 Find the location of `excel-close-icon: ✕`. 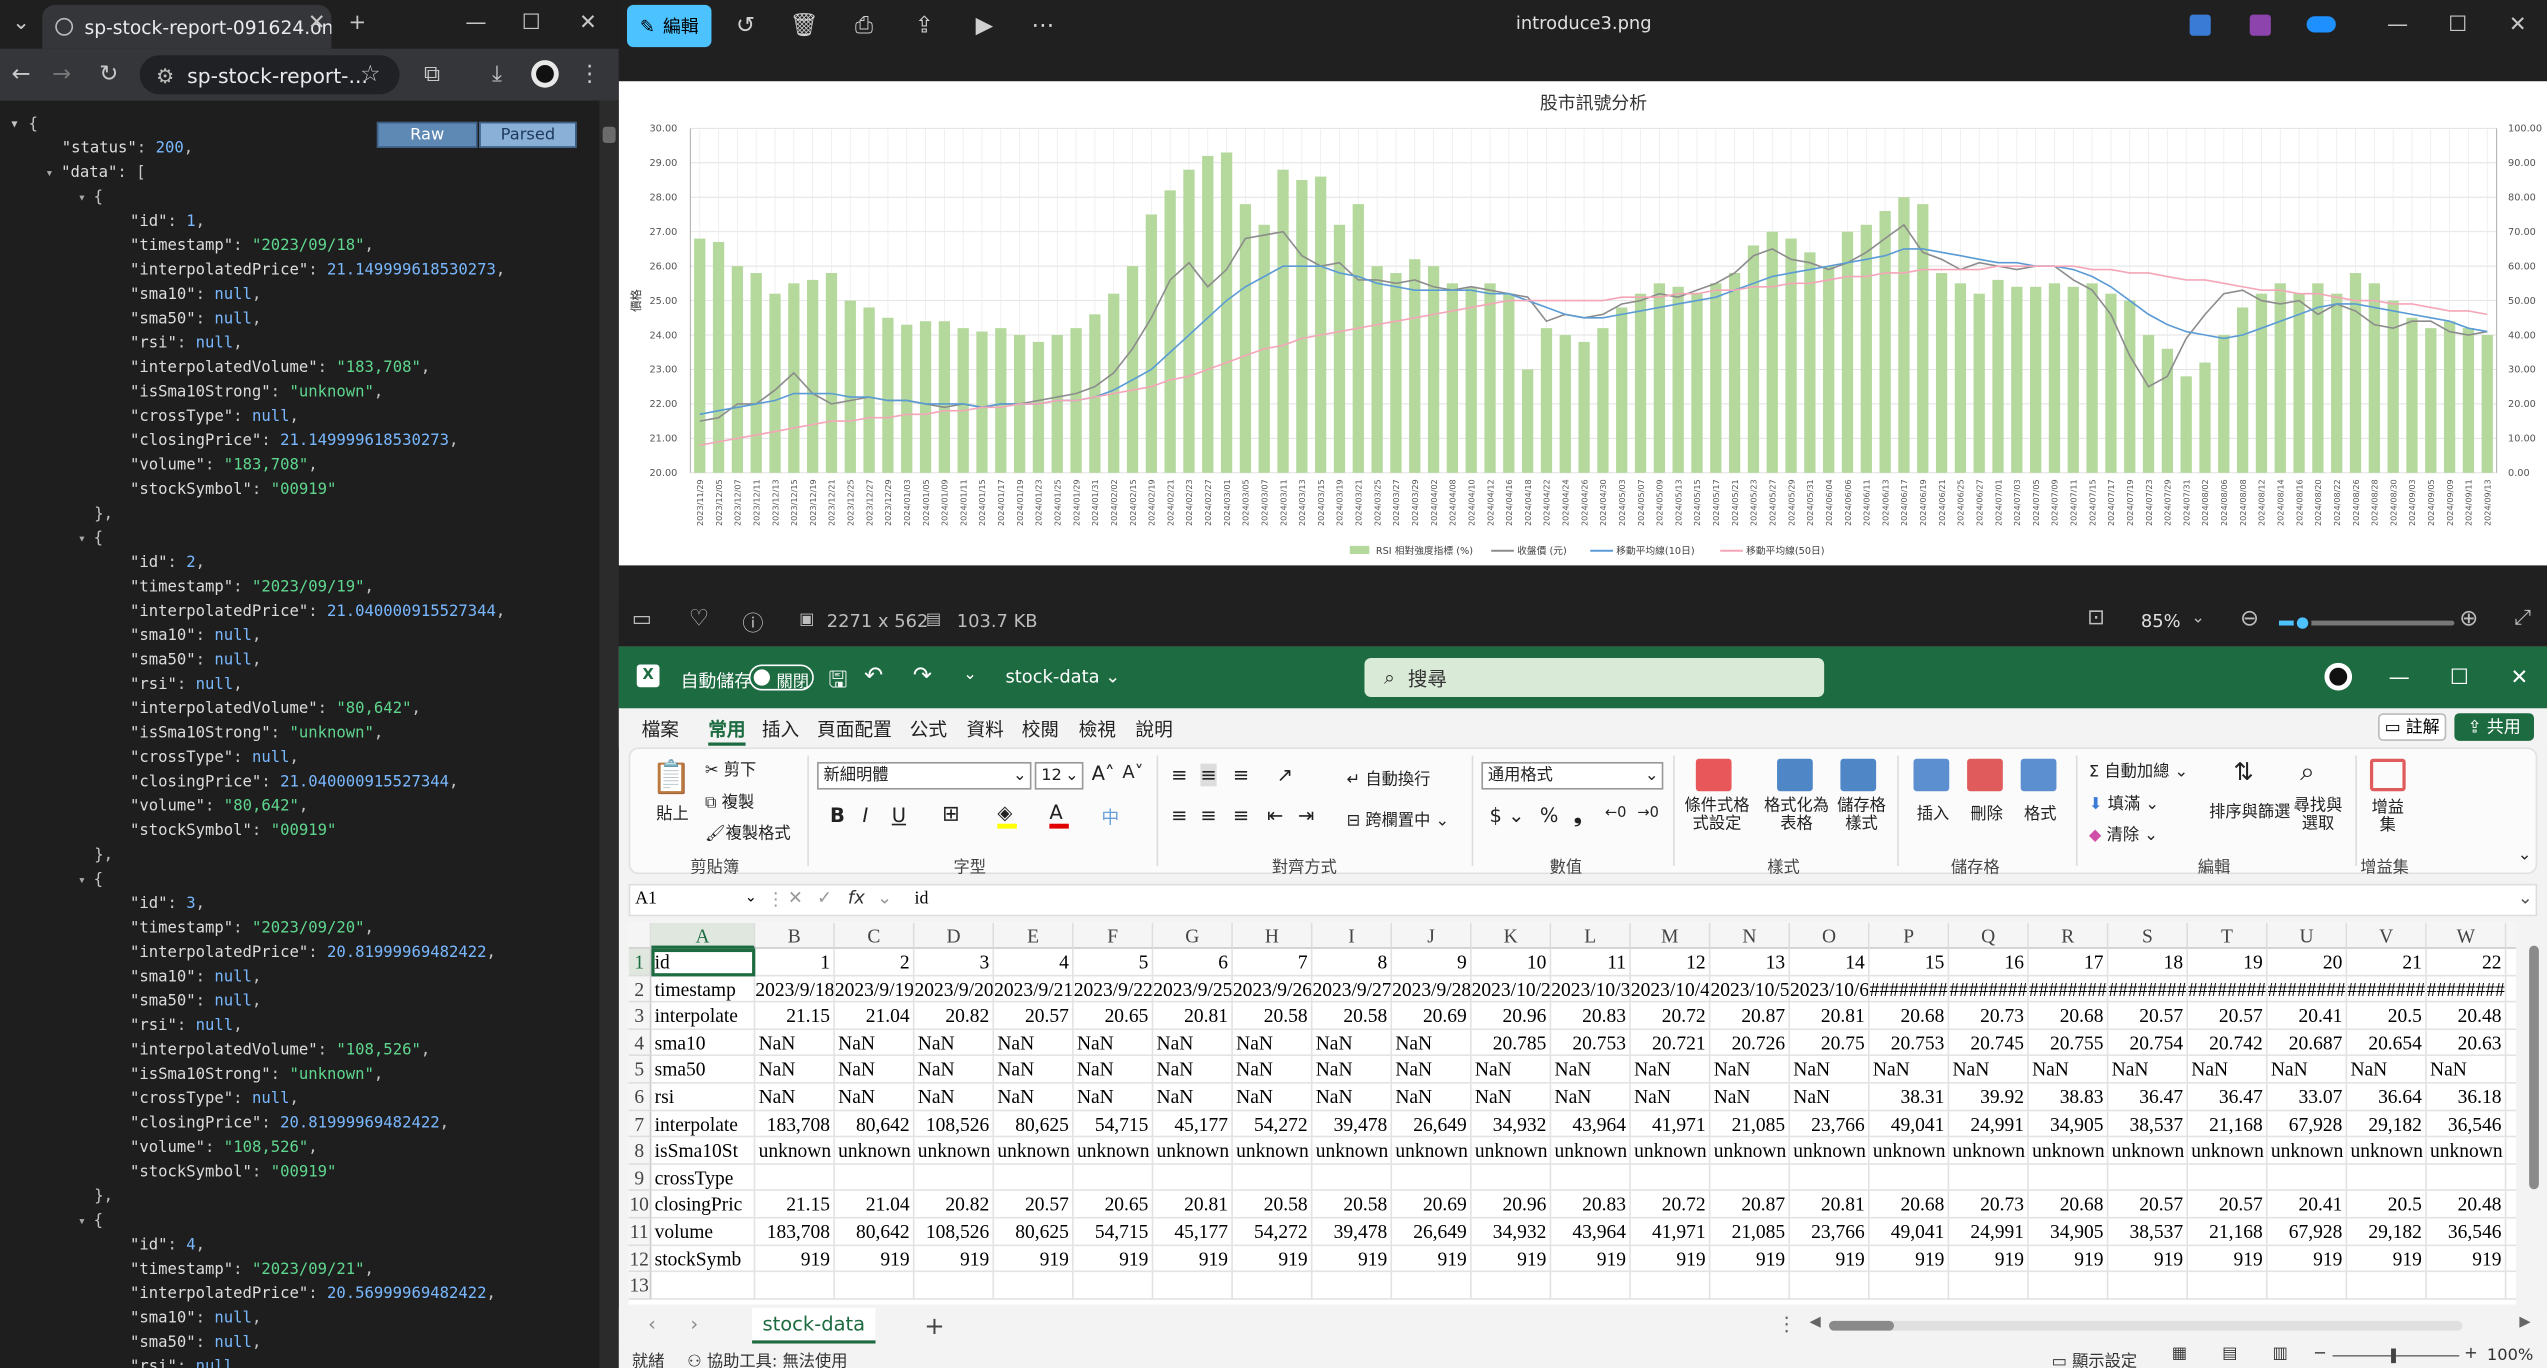

excel-close-icon: ✕ is located at coordinates (2519, 677).